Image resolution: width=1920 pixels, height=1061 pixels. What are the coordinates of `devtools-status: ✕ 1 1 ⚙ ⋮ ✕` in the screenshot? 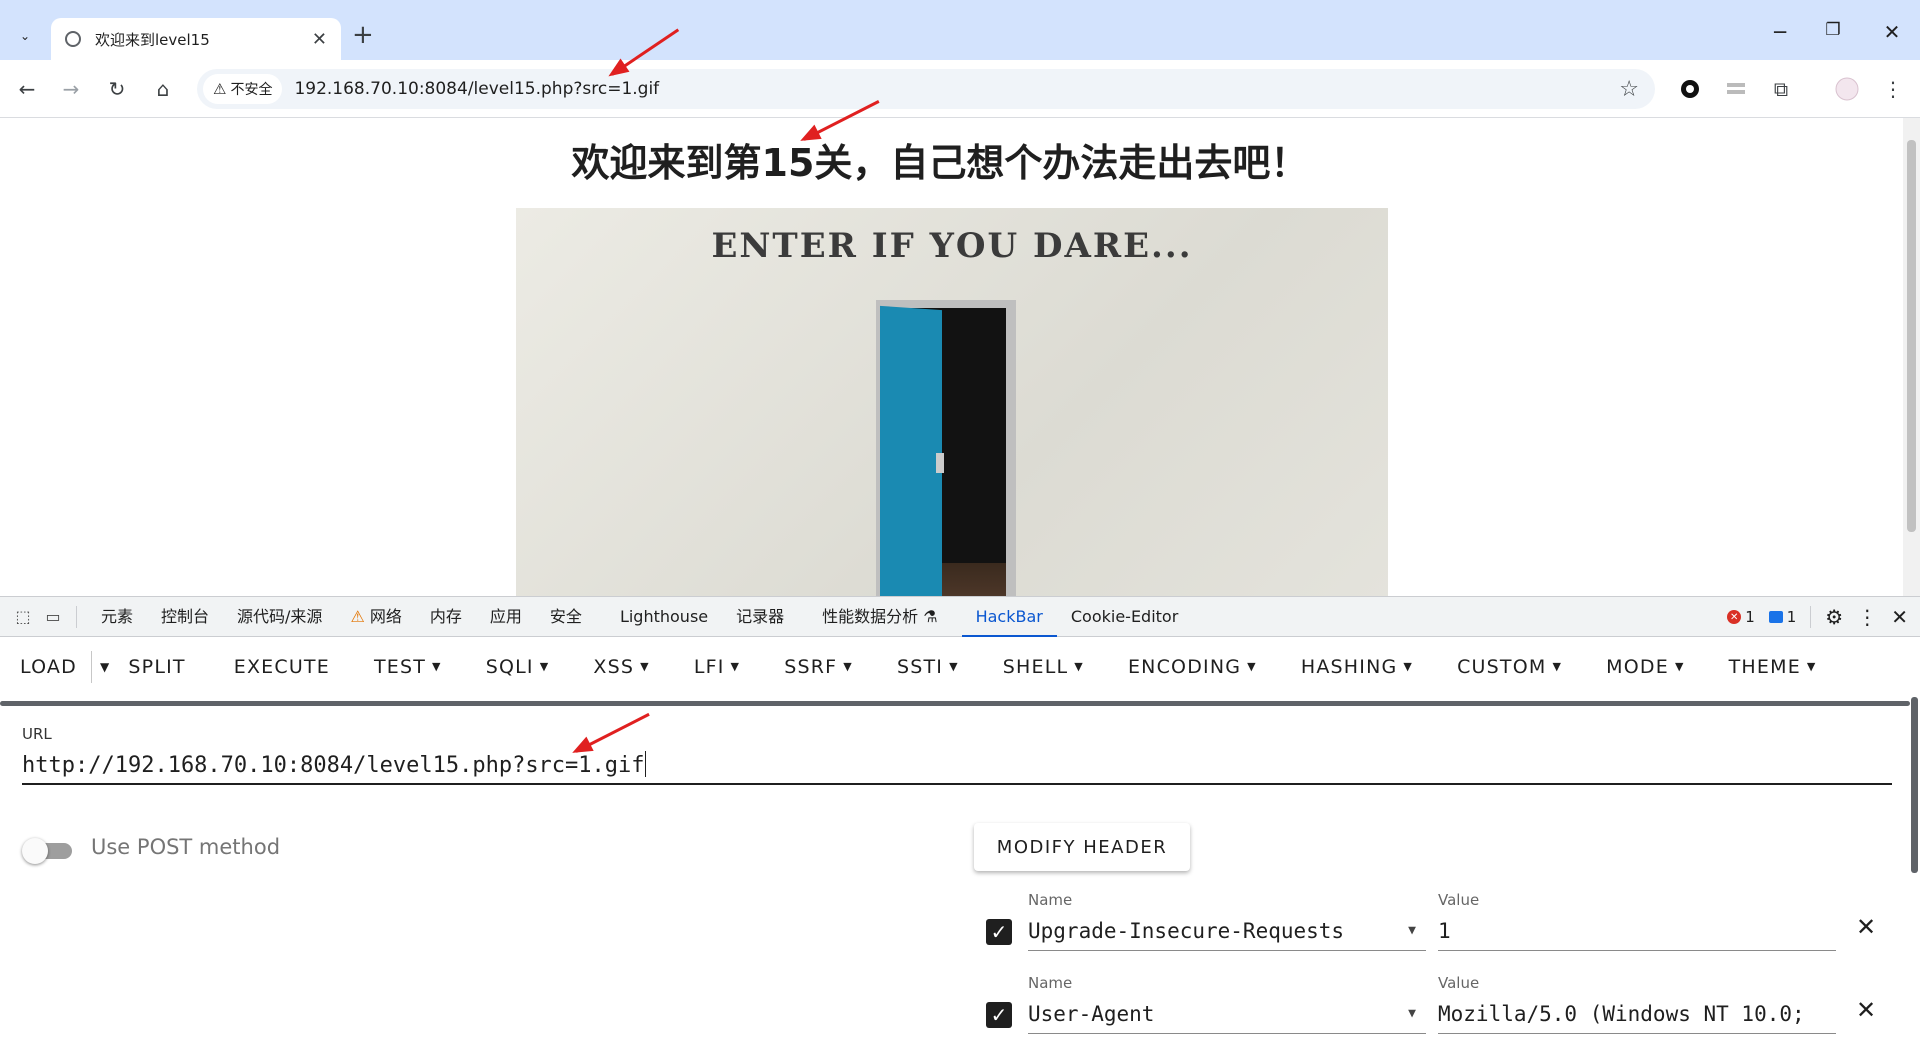 It's located at (1823, 617).